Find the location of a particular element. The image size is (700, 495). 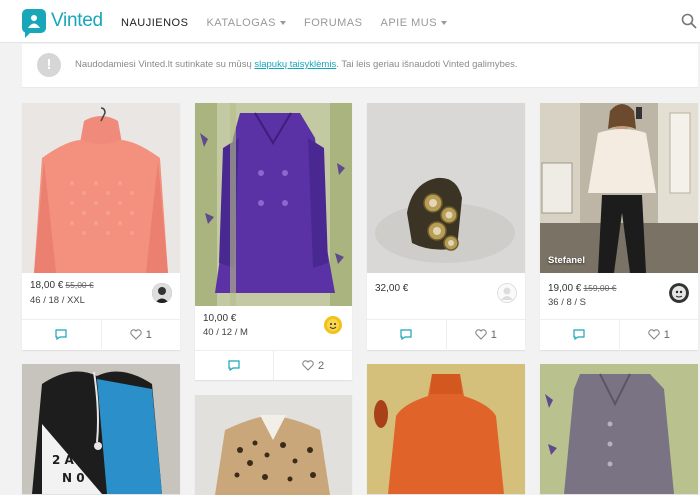

price-row: 18,00 €55,00 € is located at coordinates (62, 285).